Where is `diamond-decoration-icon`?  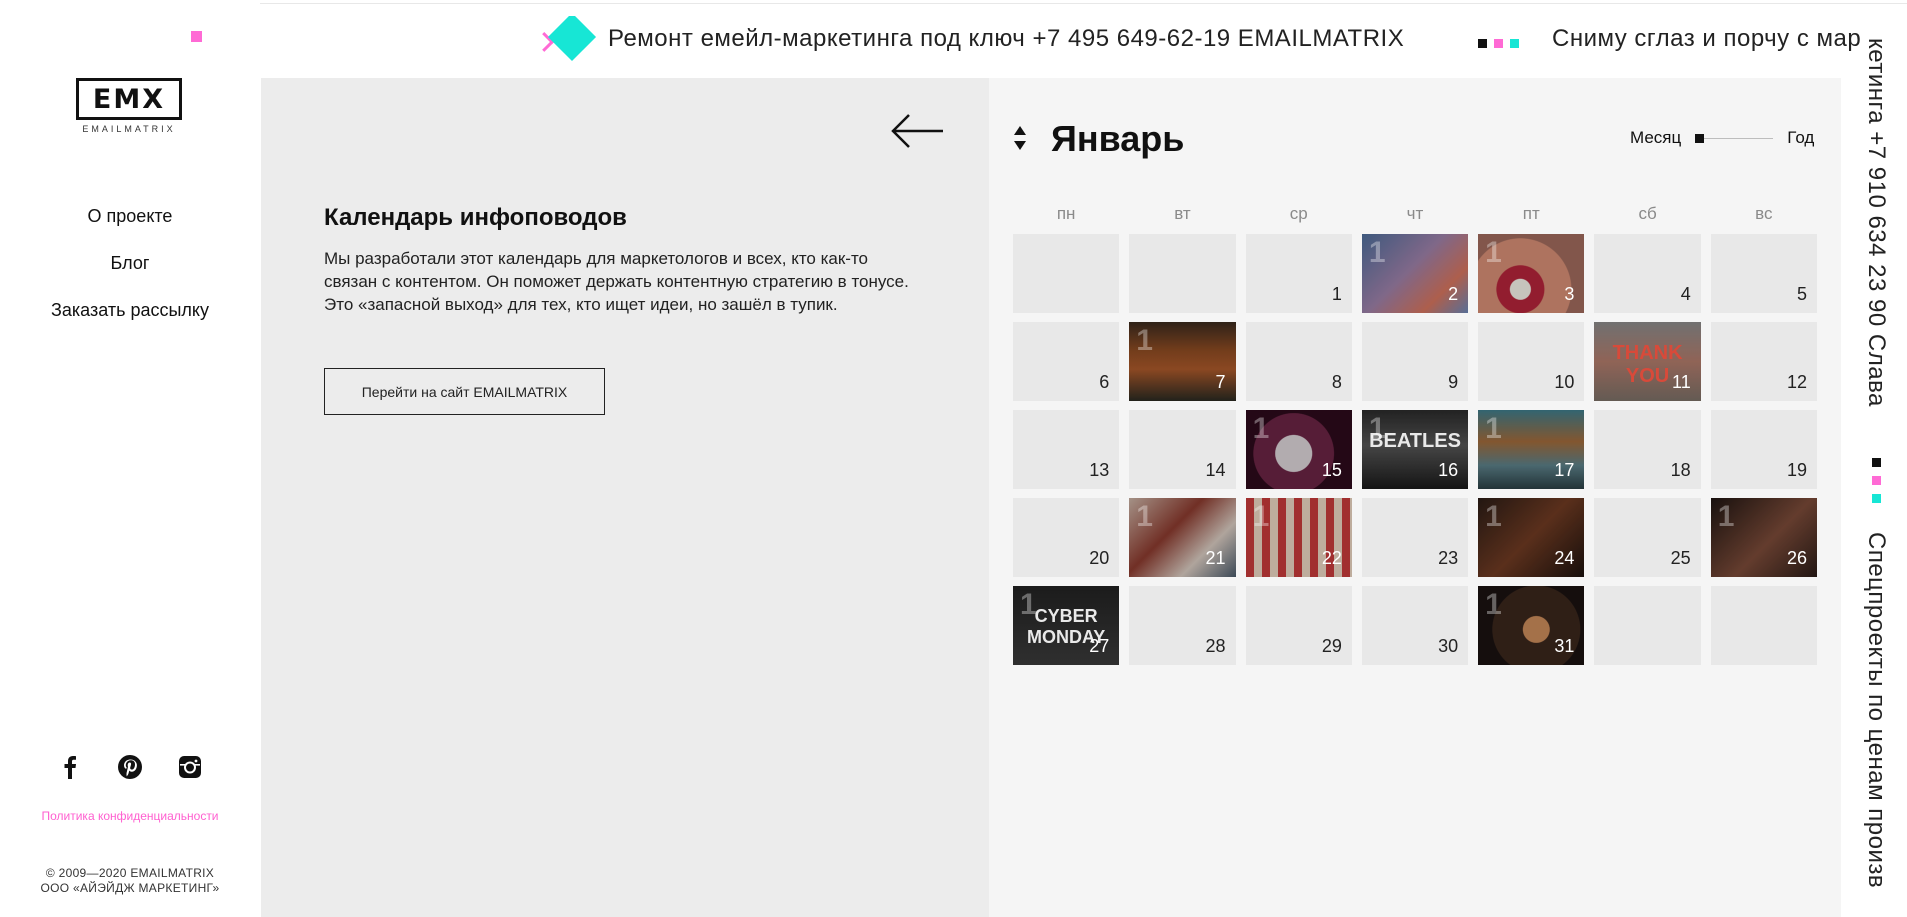 diamond-decoration-icon is located at coordinates (572, 39).